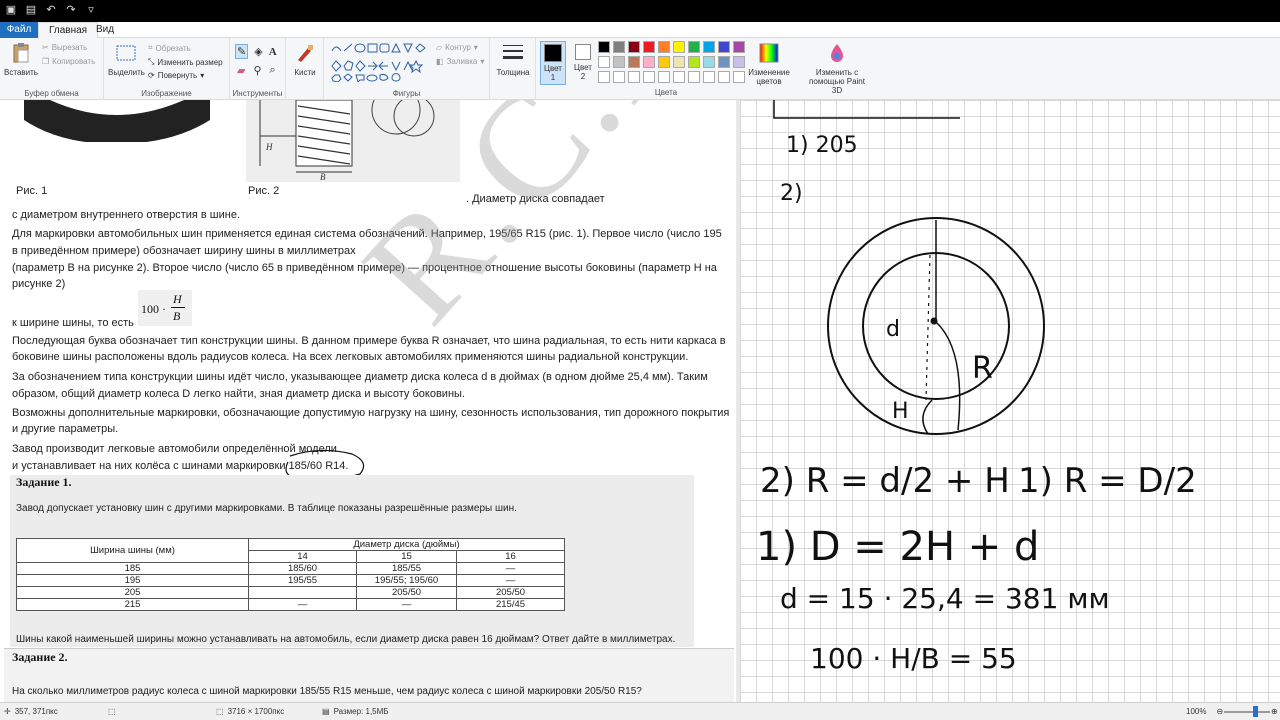 The height and width of the screenshot is (720, 1280). I want to click on zoom-text: 100%, so click(1196, 711).